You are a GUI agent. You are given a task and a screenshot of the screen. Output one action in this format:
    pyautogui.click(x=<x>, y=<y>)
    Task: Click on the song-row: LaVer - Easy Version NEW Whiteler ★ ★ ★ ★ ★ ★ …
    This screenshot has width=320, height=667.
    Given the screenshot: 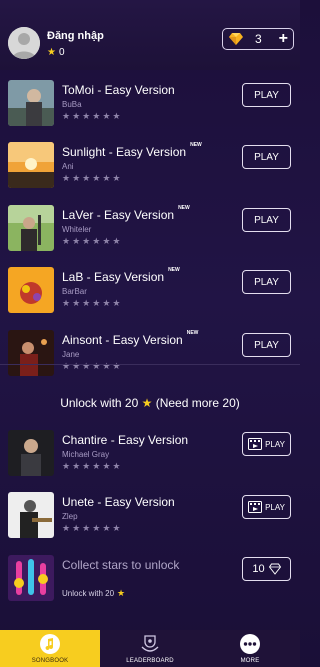 What is the action you would take?
    pyautogui.click(x=150, y=235)
    